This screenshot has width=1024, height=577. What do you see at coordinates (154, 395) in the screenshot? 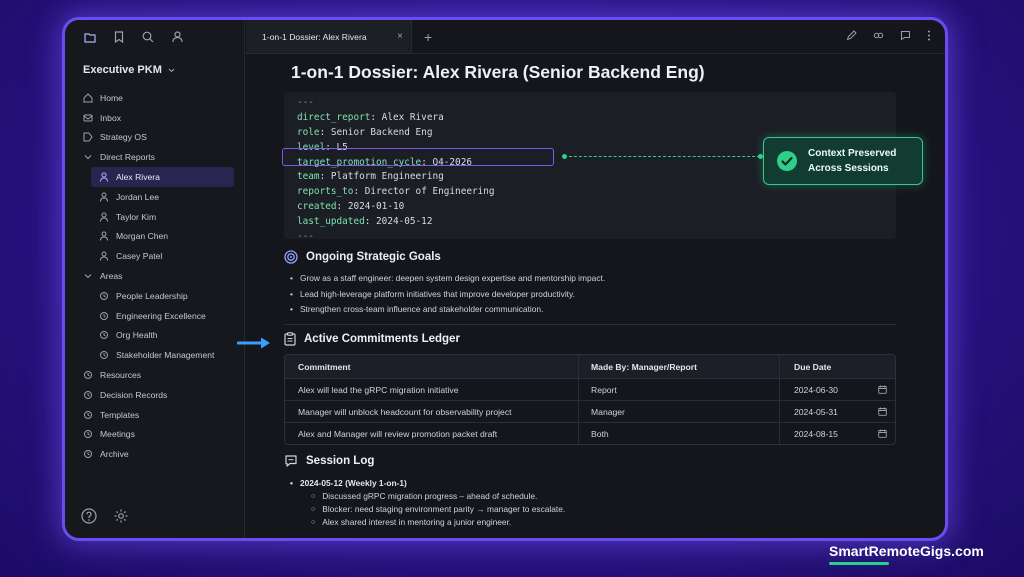
I see `sidebar-item-decision-records: Decision Records` at bounding box center [154, 395].